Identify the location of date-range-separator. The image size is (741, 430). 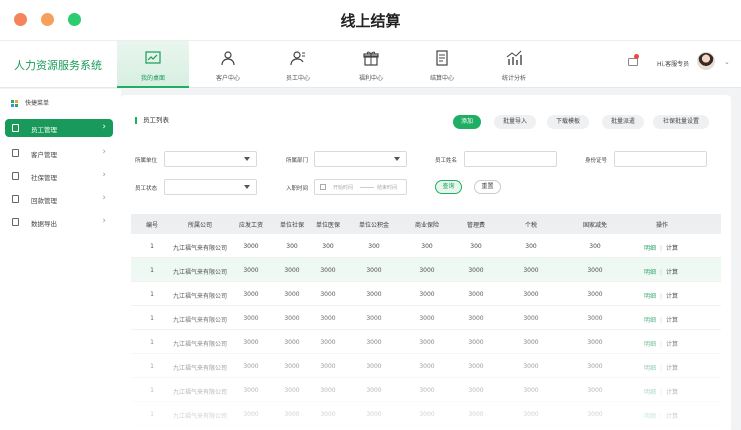
(367, 187).